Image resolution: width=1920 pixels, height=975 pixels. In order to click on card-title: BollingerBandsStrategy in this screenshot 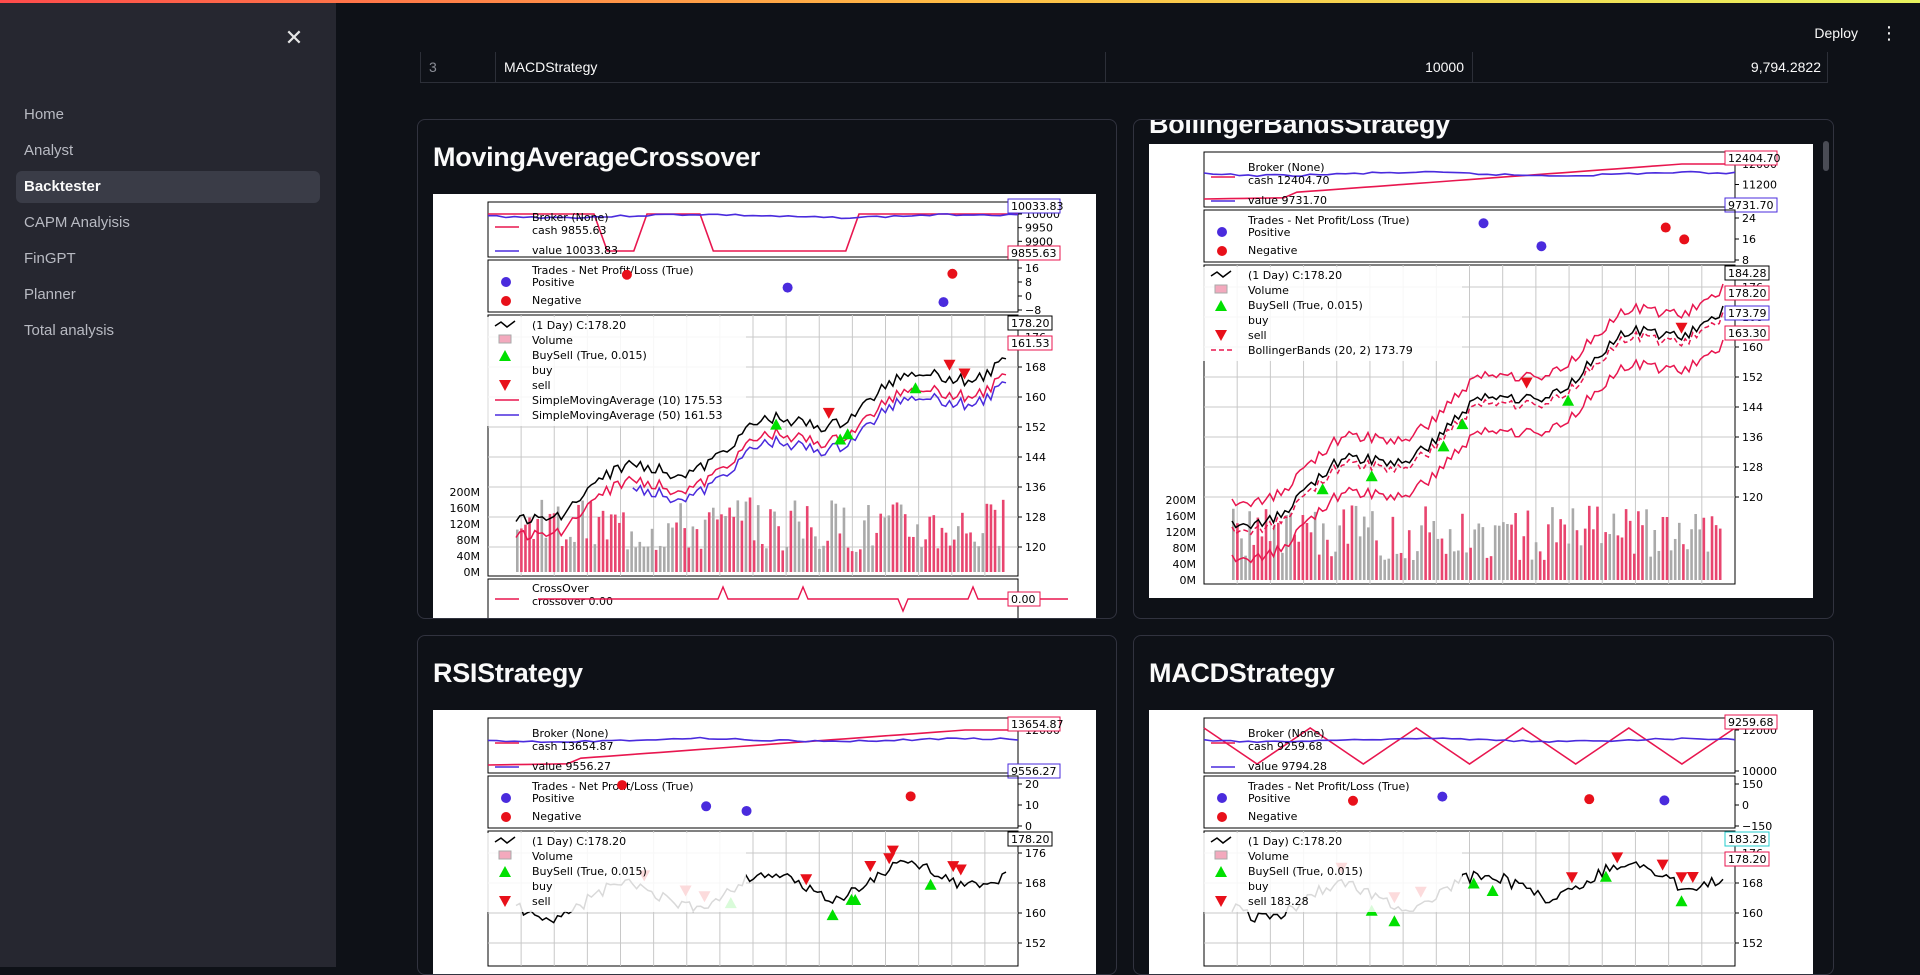, I will do `click(1299, 129)`.